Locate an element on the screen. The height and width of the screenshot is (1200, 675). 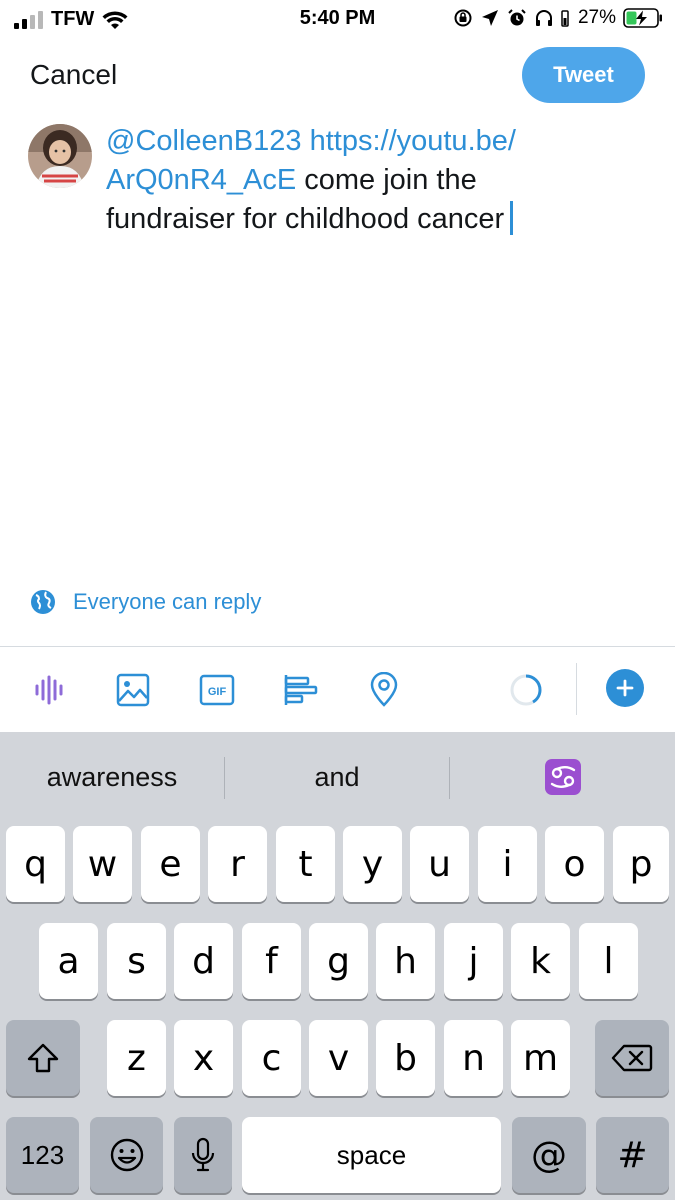
svg-text: GIF is located at coordinates (217, 692).